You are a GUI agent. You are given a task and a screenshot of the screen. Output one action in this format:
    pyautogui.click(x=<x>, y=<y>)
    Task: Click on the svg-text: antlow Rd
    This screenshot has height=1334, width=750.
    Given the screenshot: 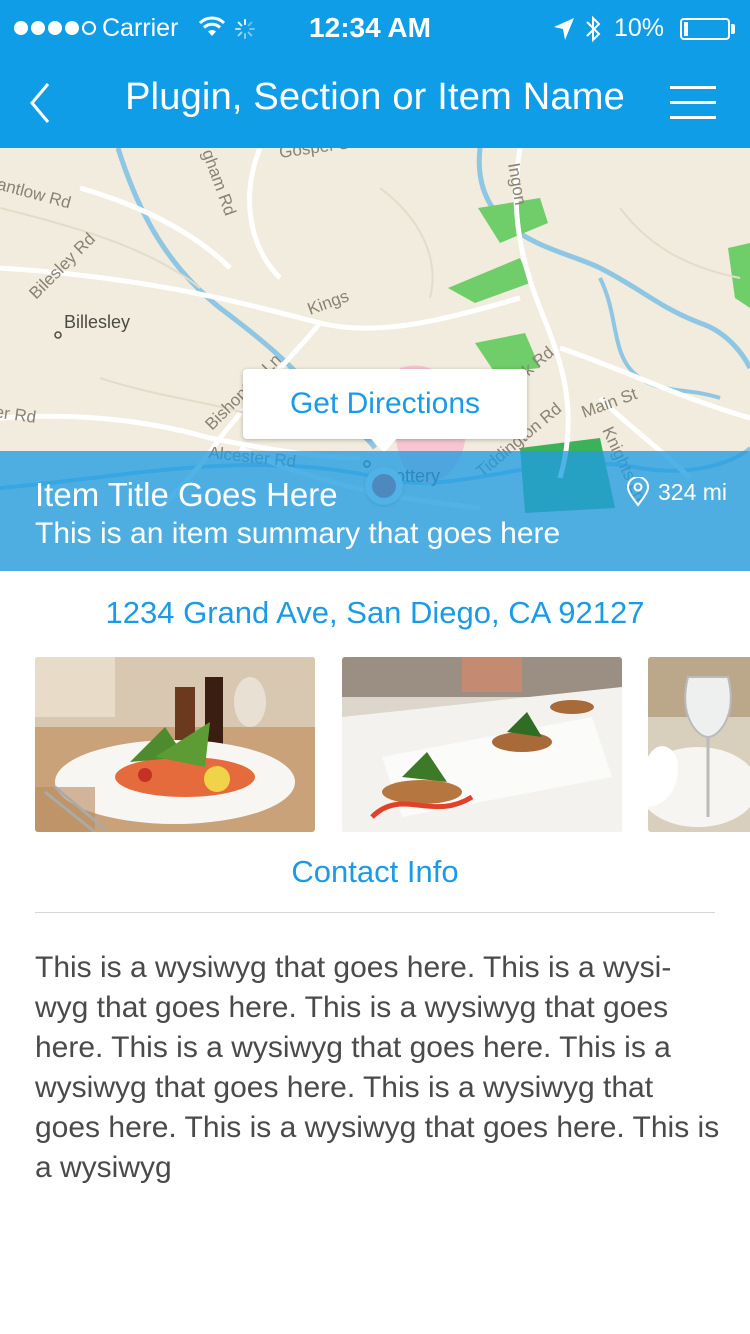 What is the action you would take?
    pyautogui.click(x=36, y=193)
    